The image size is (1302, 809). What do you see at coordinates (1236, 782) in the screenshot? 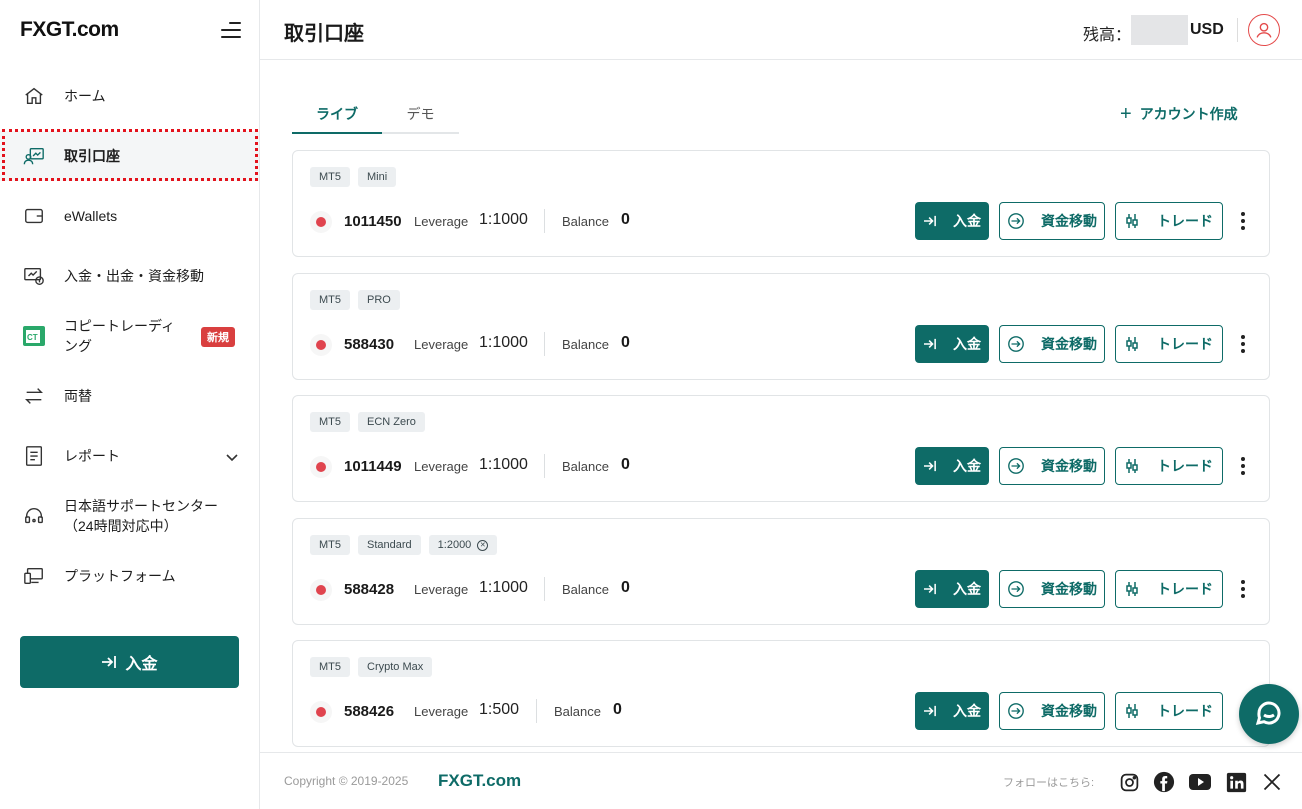
I see `linkedin-icon` at bounding box center [1236, 782].